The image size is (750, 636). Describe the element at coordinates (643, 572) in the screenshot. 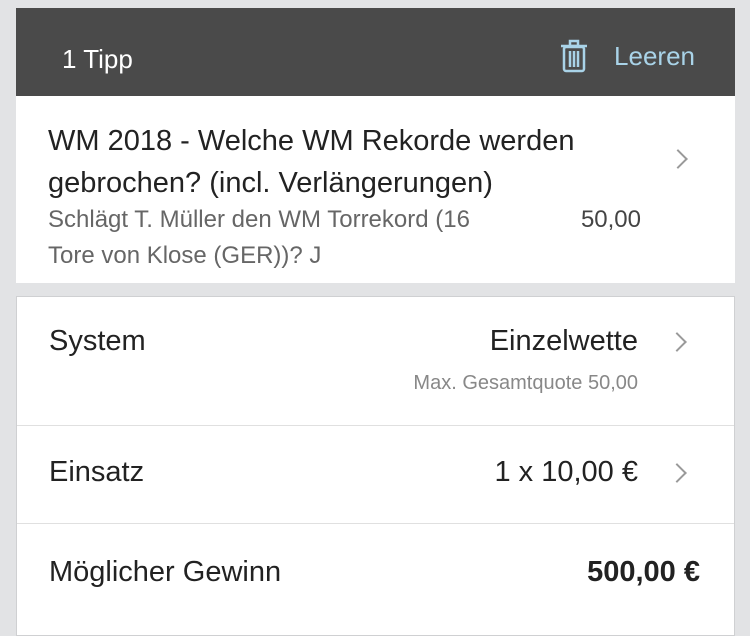

I see `possible-win-value: 500,00 €` at that location.